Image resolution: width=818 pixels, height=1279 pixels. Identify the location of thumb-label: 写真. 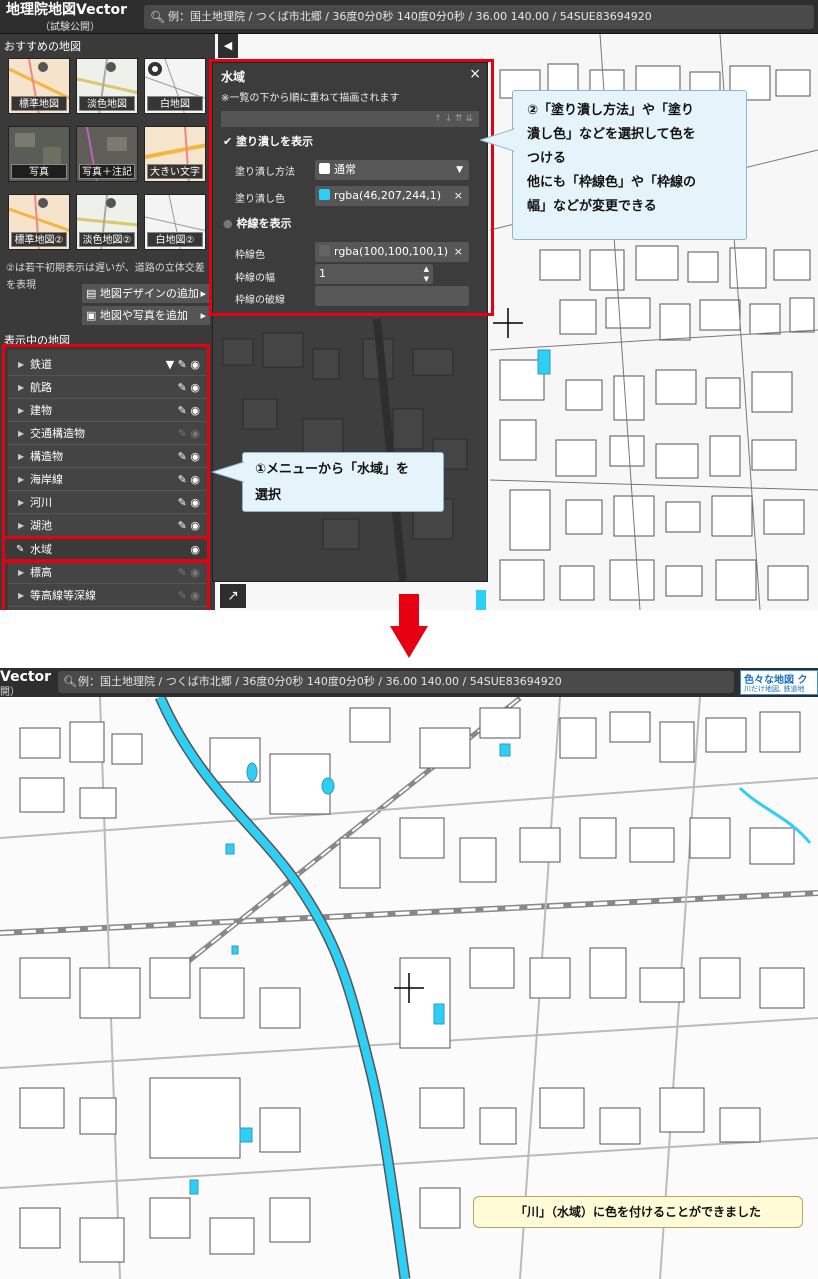
(39, 171).